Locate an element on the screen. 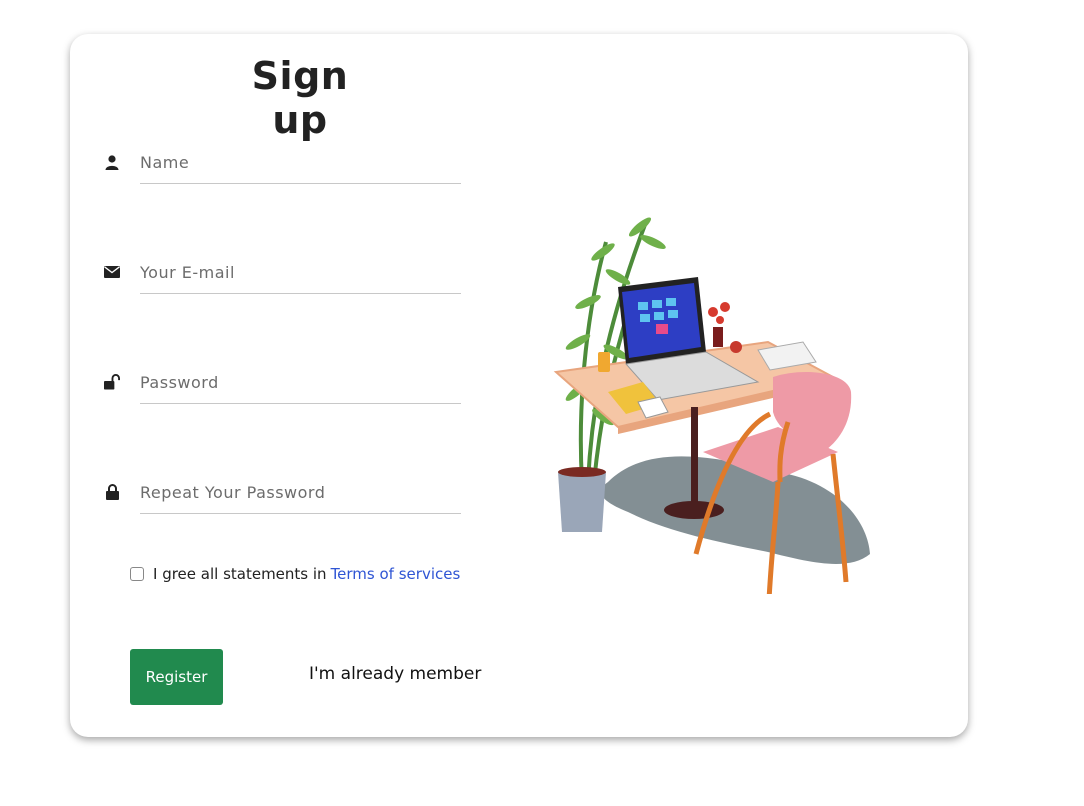 Image resolution: width=1084 pixels, height=806 pixels. name-field-group is located at coordinates (283, 164).